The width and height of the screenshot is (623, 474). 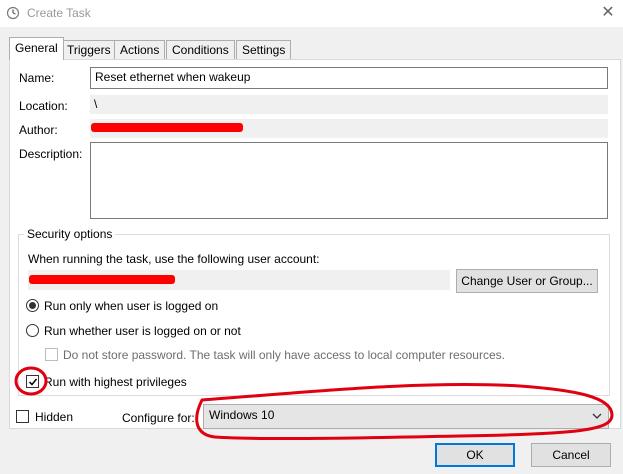 I want to click on close-icon: ✕, so click(x=608, y=13).